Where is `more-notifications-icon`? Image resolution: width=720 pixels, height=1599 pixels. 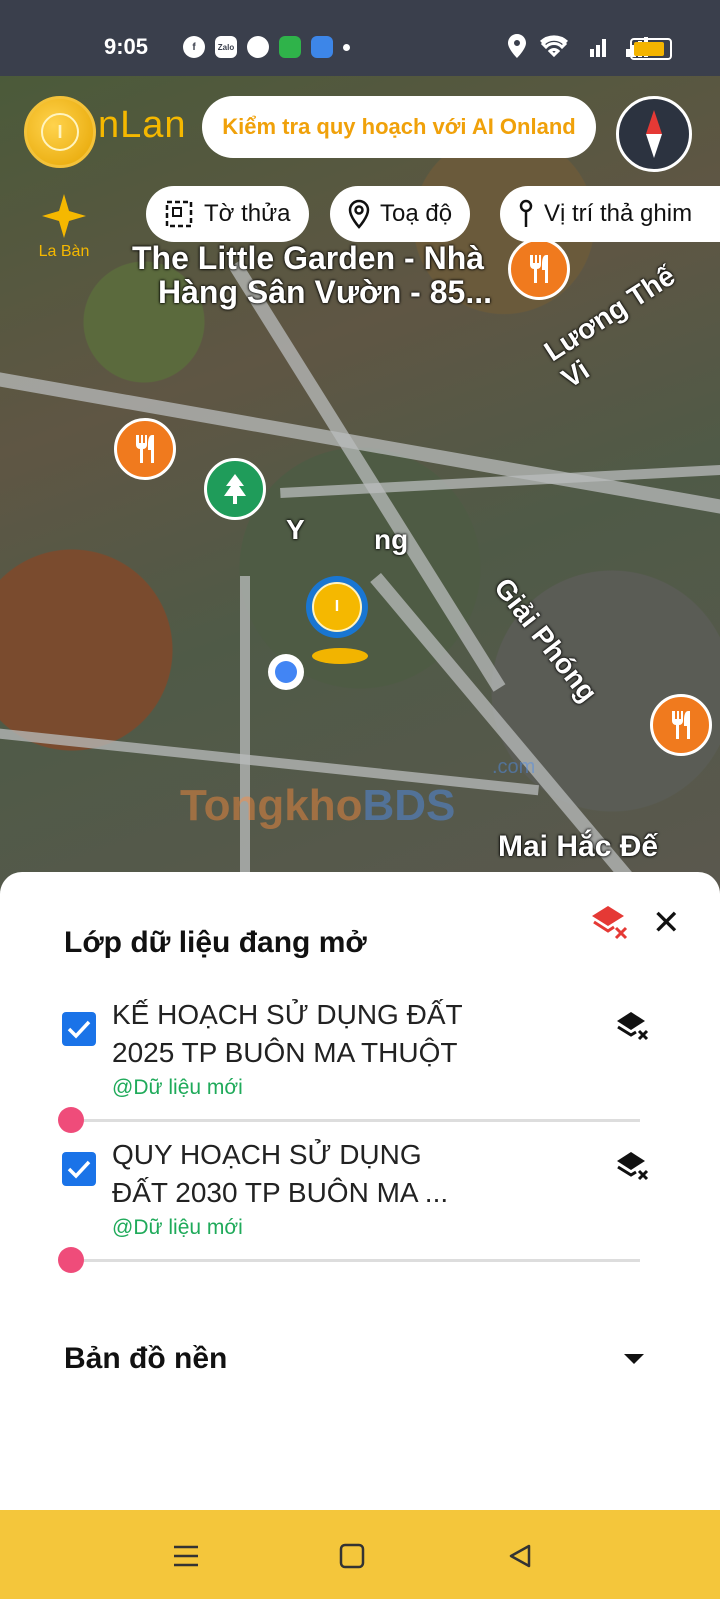
more-notifications-icon is located at coordinates (346, 47).